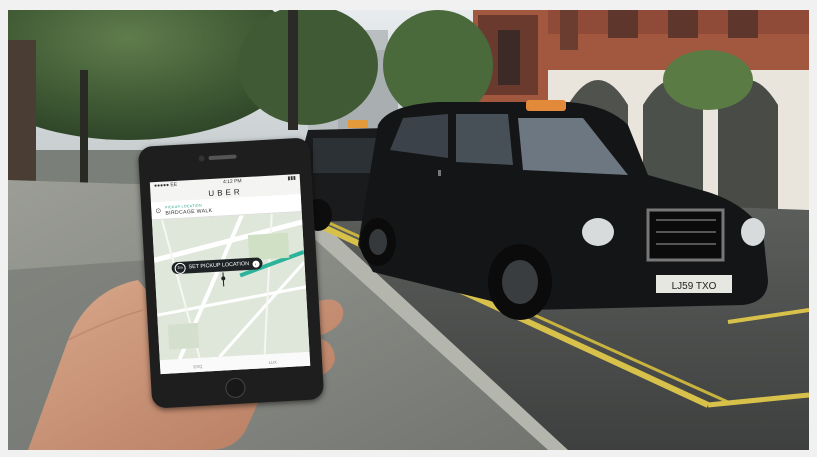  I want to click on front-camera, so click(201, 158).